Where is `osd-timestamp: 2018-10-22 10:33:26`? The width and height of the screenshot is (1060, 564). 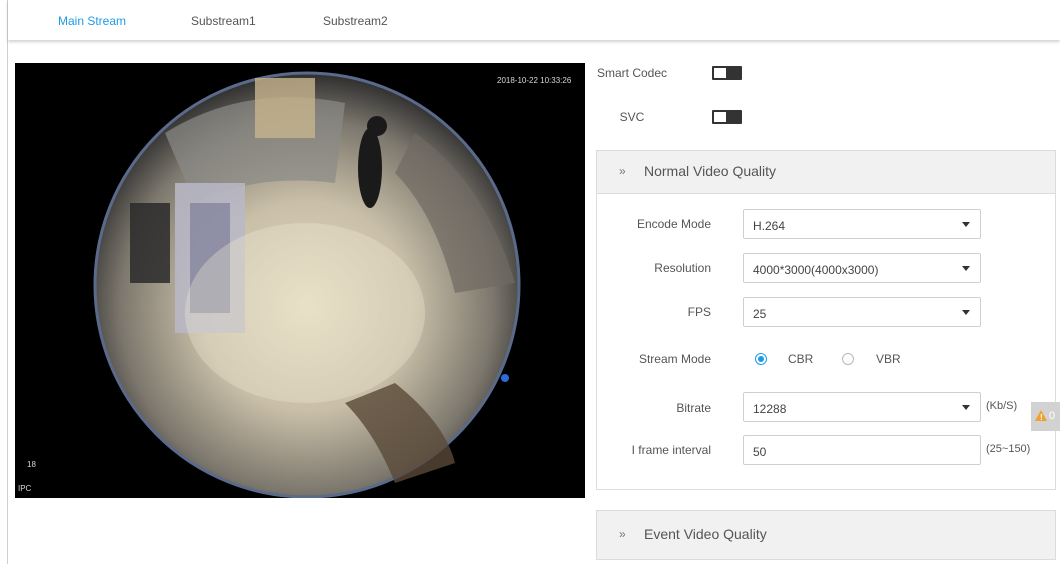 osd-timestamp: 2018-10-22 10:33:26 is located at coordinates (534, 80).